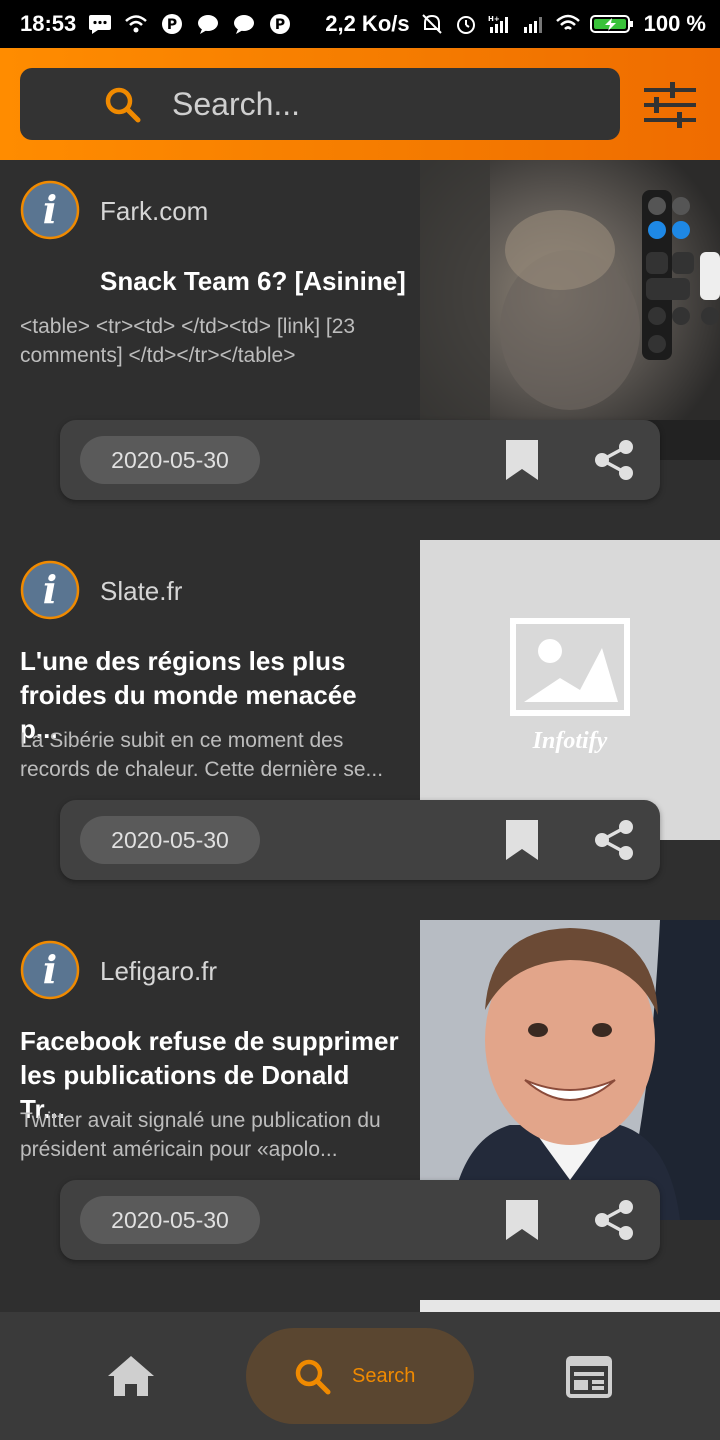 The width and height of the screenshot is (720, 1440). Describe the element at coordinates (567, 24) in the screenshot. I see `wifi-icon` at that location.